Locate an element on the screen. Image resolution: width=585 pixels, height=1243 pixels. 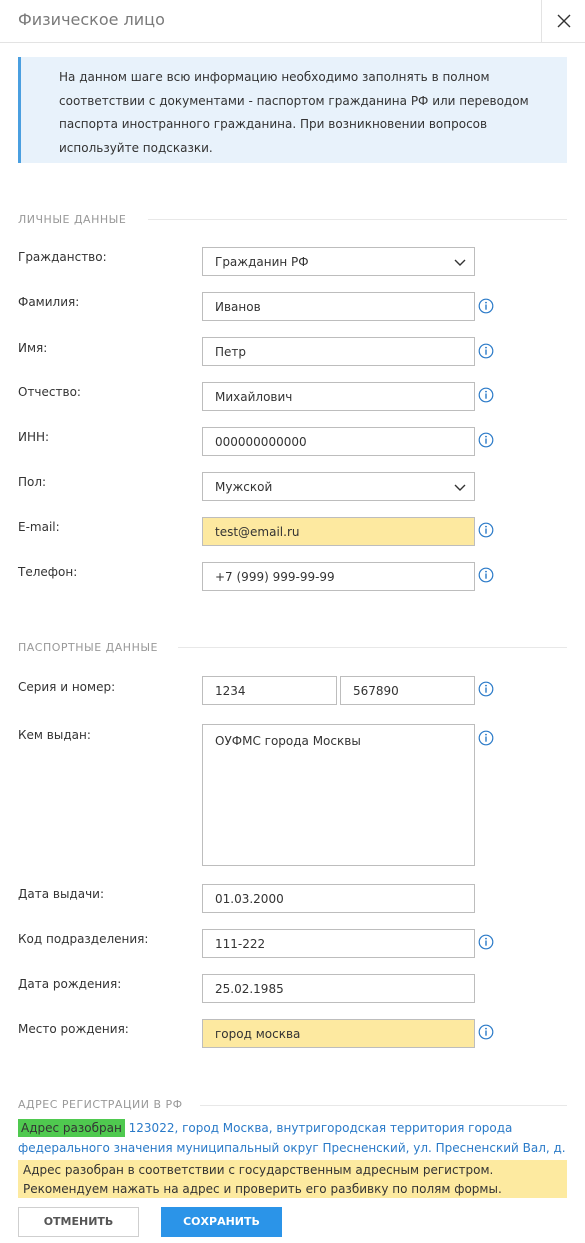
citizenship-label: Гражданство: is located at coordinates (62, 257).